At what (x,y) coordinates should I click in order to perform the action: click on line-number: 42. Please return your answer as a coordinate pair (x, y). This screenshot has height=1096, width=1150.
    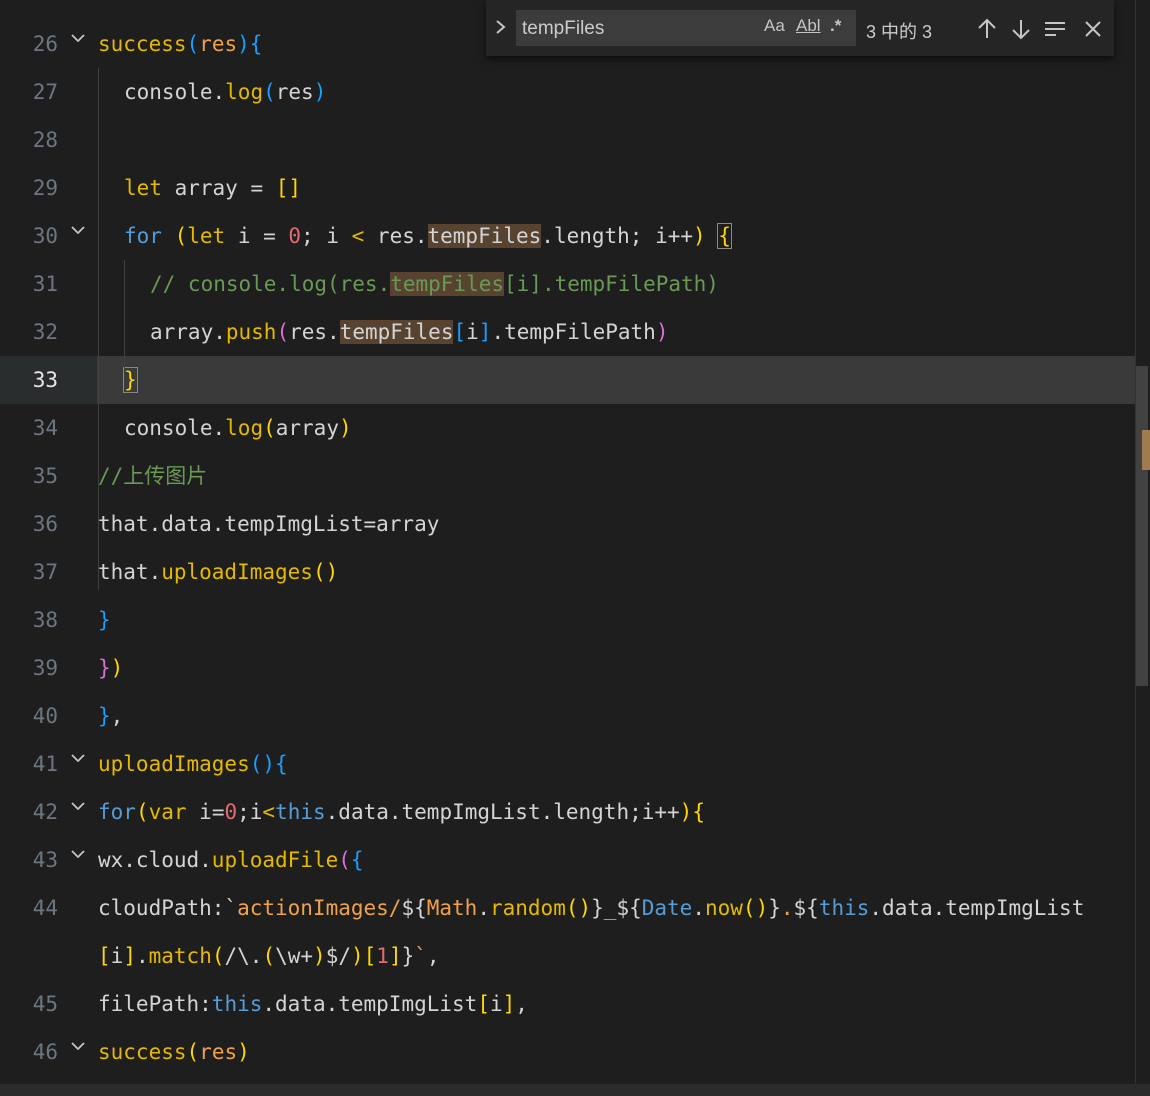
    Looking at the image, I should click on (45, 812).